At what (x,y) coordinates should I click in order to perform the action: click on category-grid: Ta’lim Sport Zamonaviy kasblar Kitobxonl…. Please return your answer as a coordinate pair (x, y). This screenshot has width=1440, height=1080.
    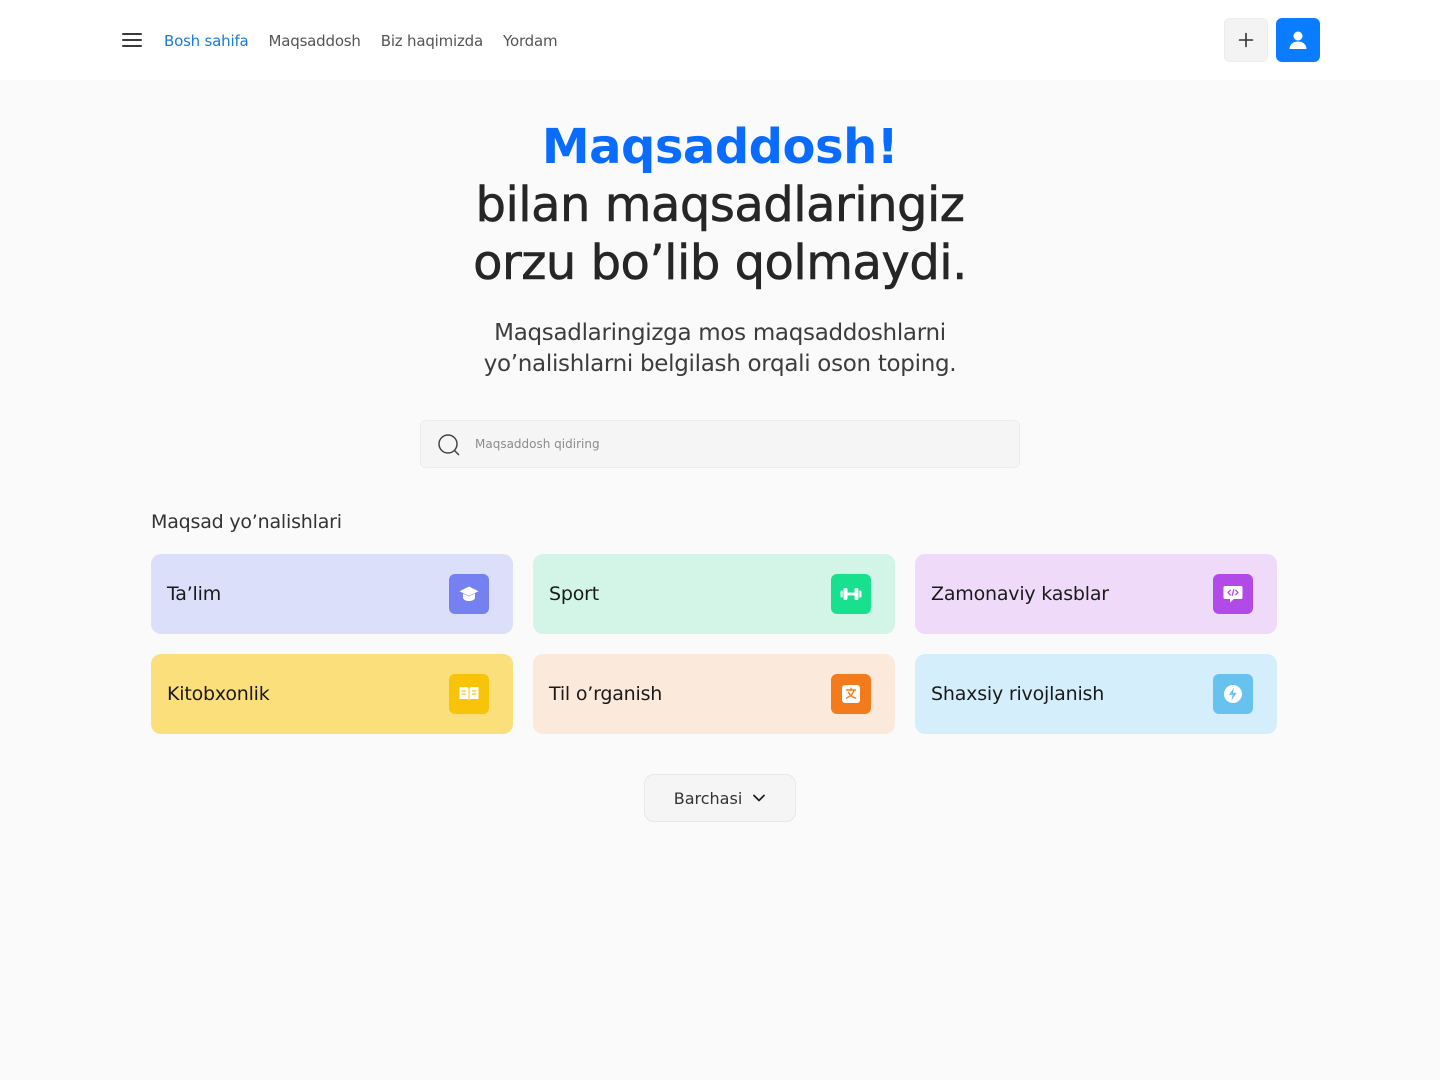
    Looking at the image, I should click on (714, 644).